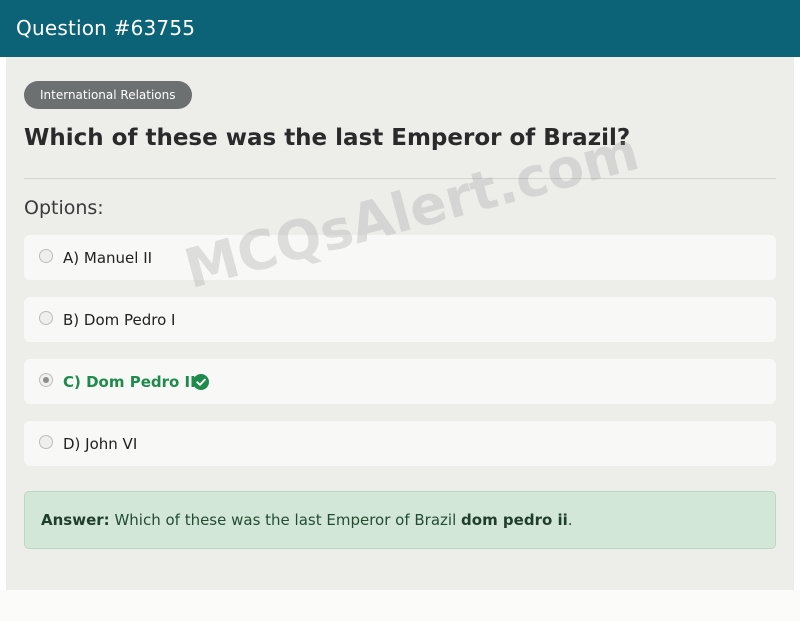  I want to click on option-d: D) John VI, so click(400, 443).